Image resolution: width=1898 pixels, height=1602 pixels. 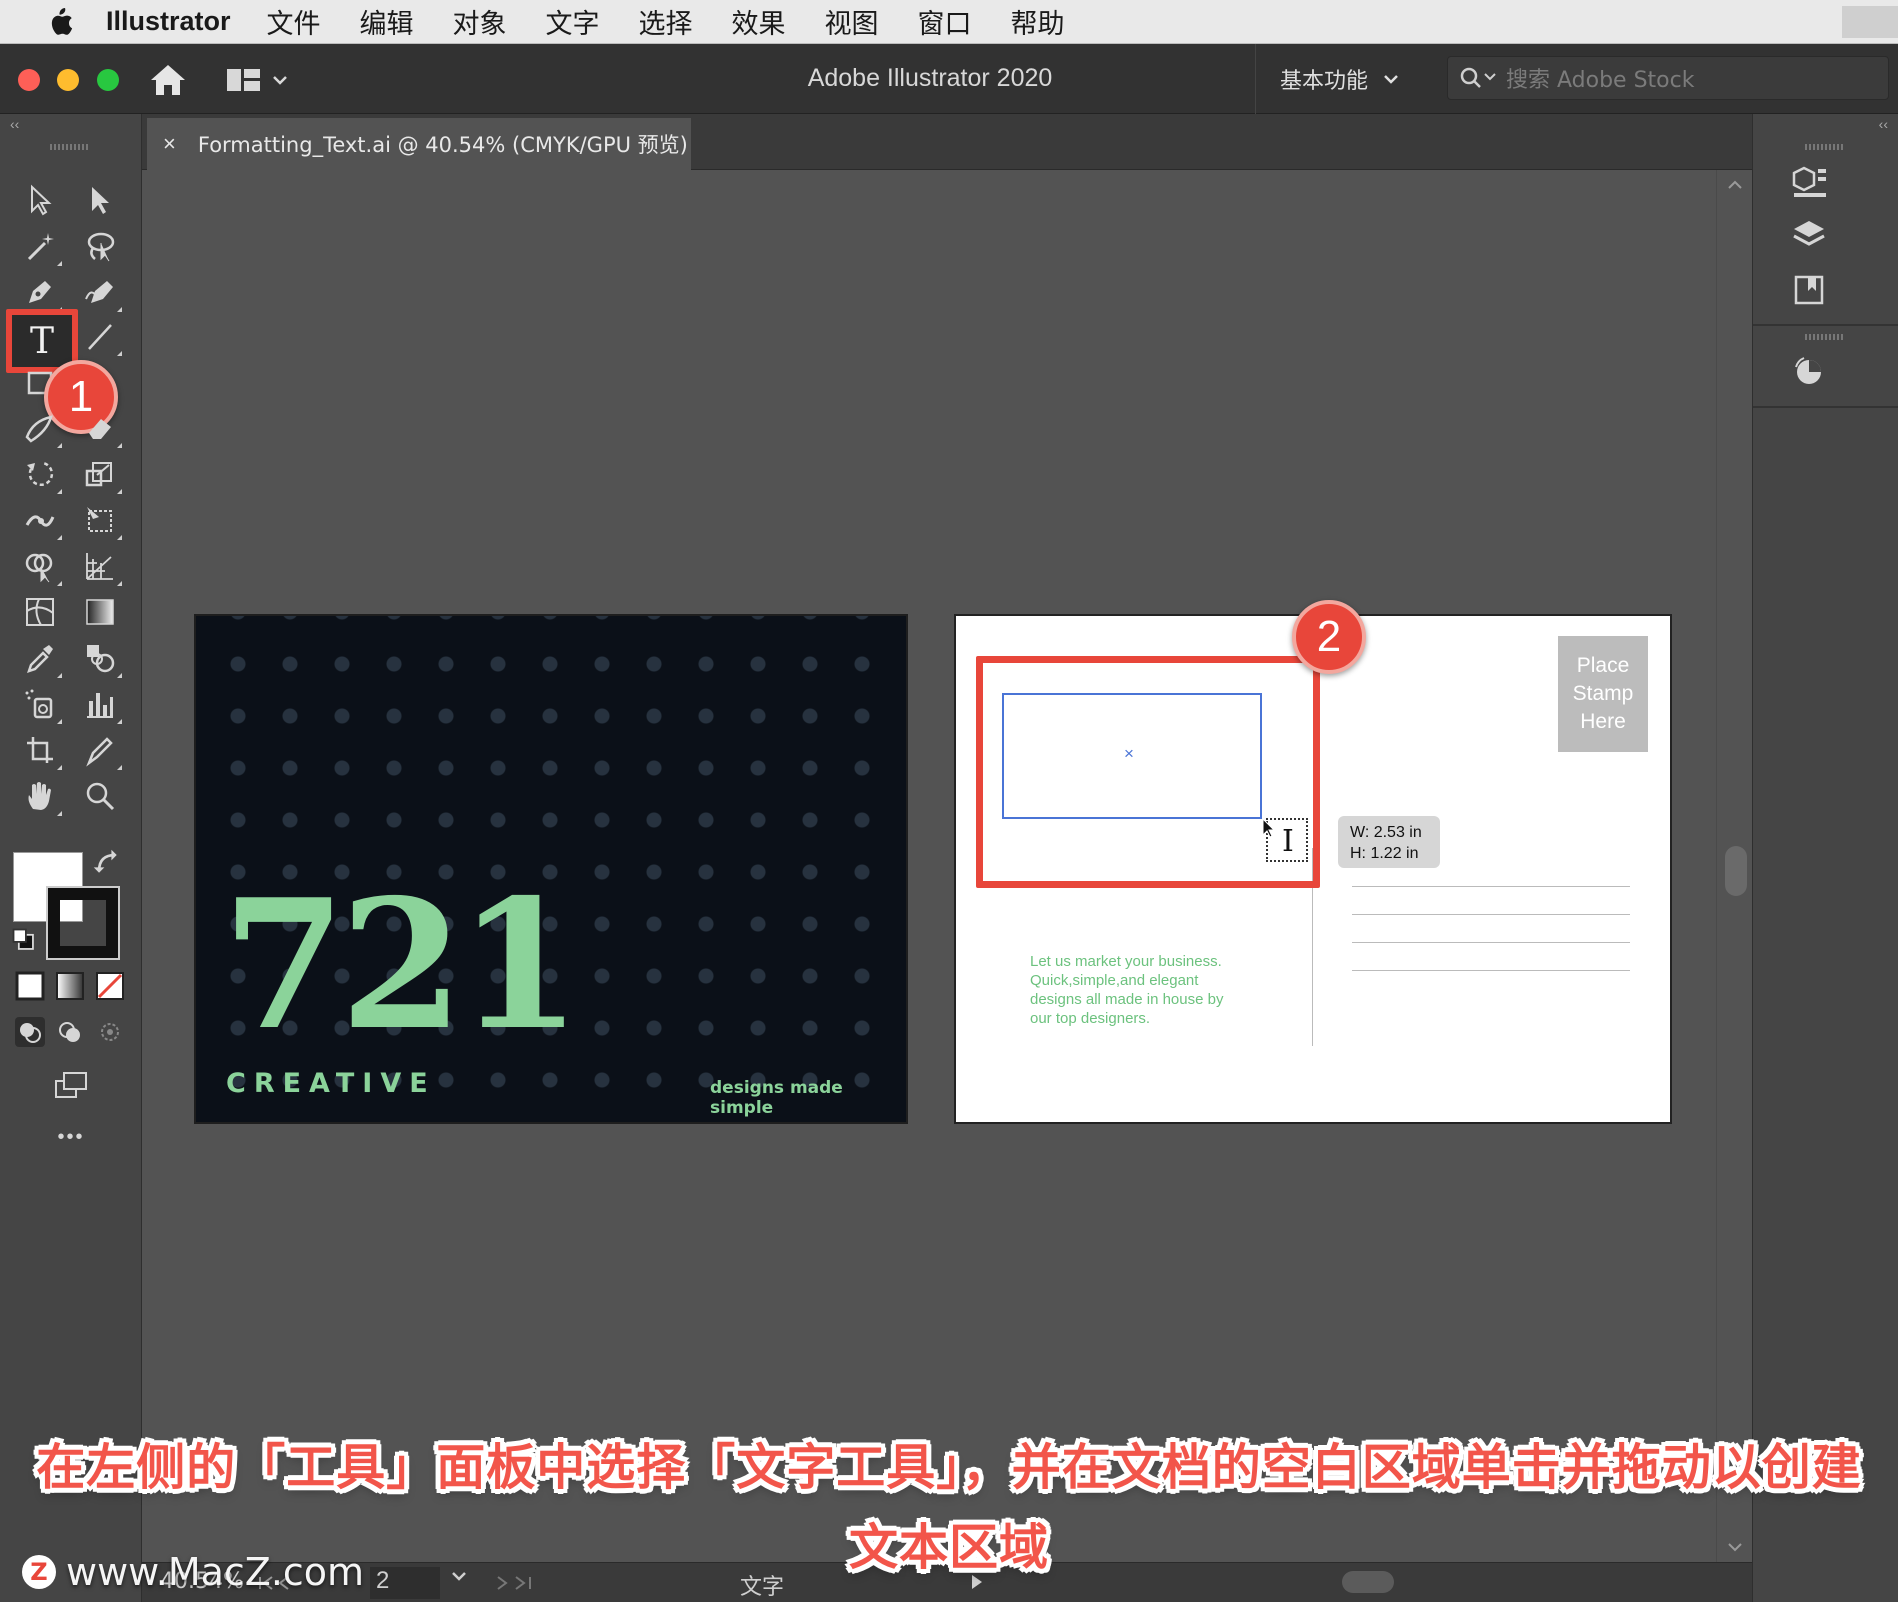 What do you see at coordinates (930, 78) in the screenshot?
I see `window-title: Adobe Illustrator 2020` at bounding box center [930, 78].